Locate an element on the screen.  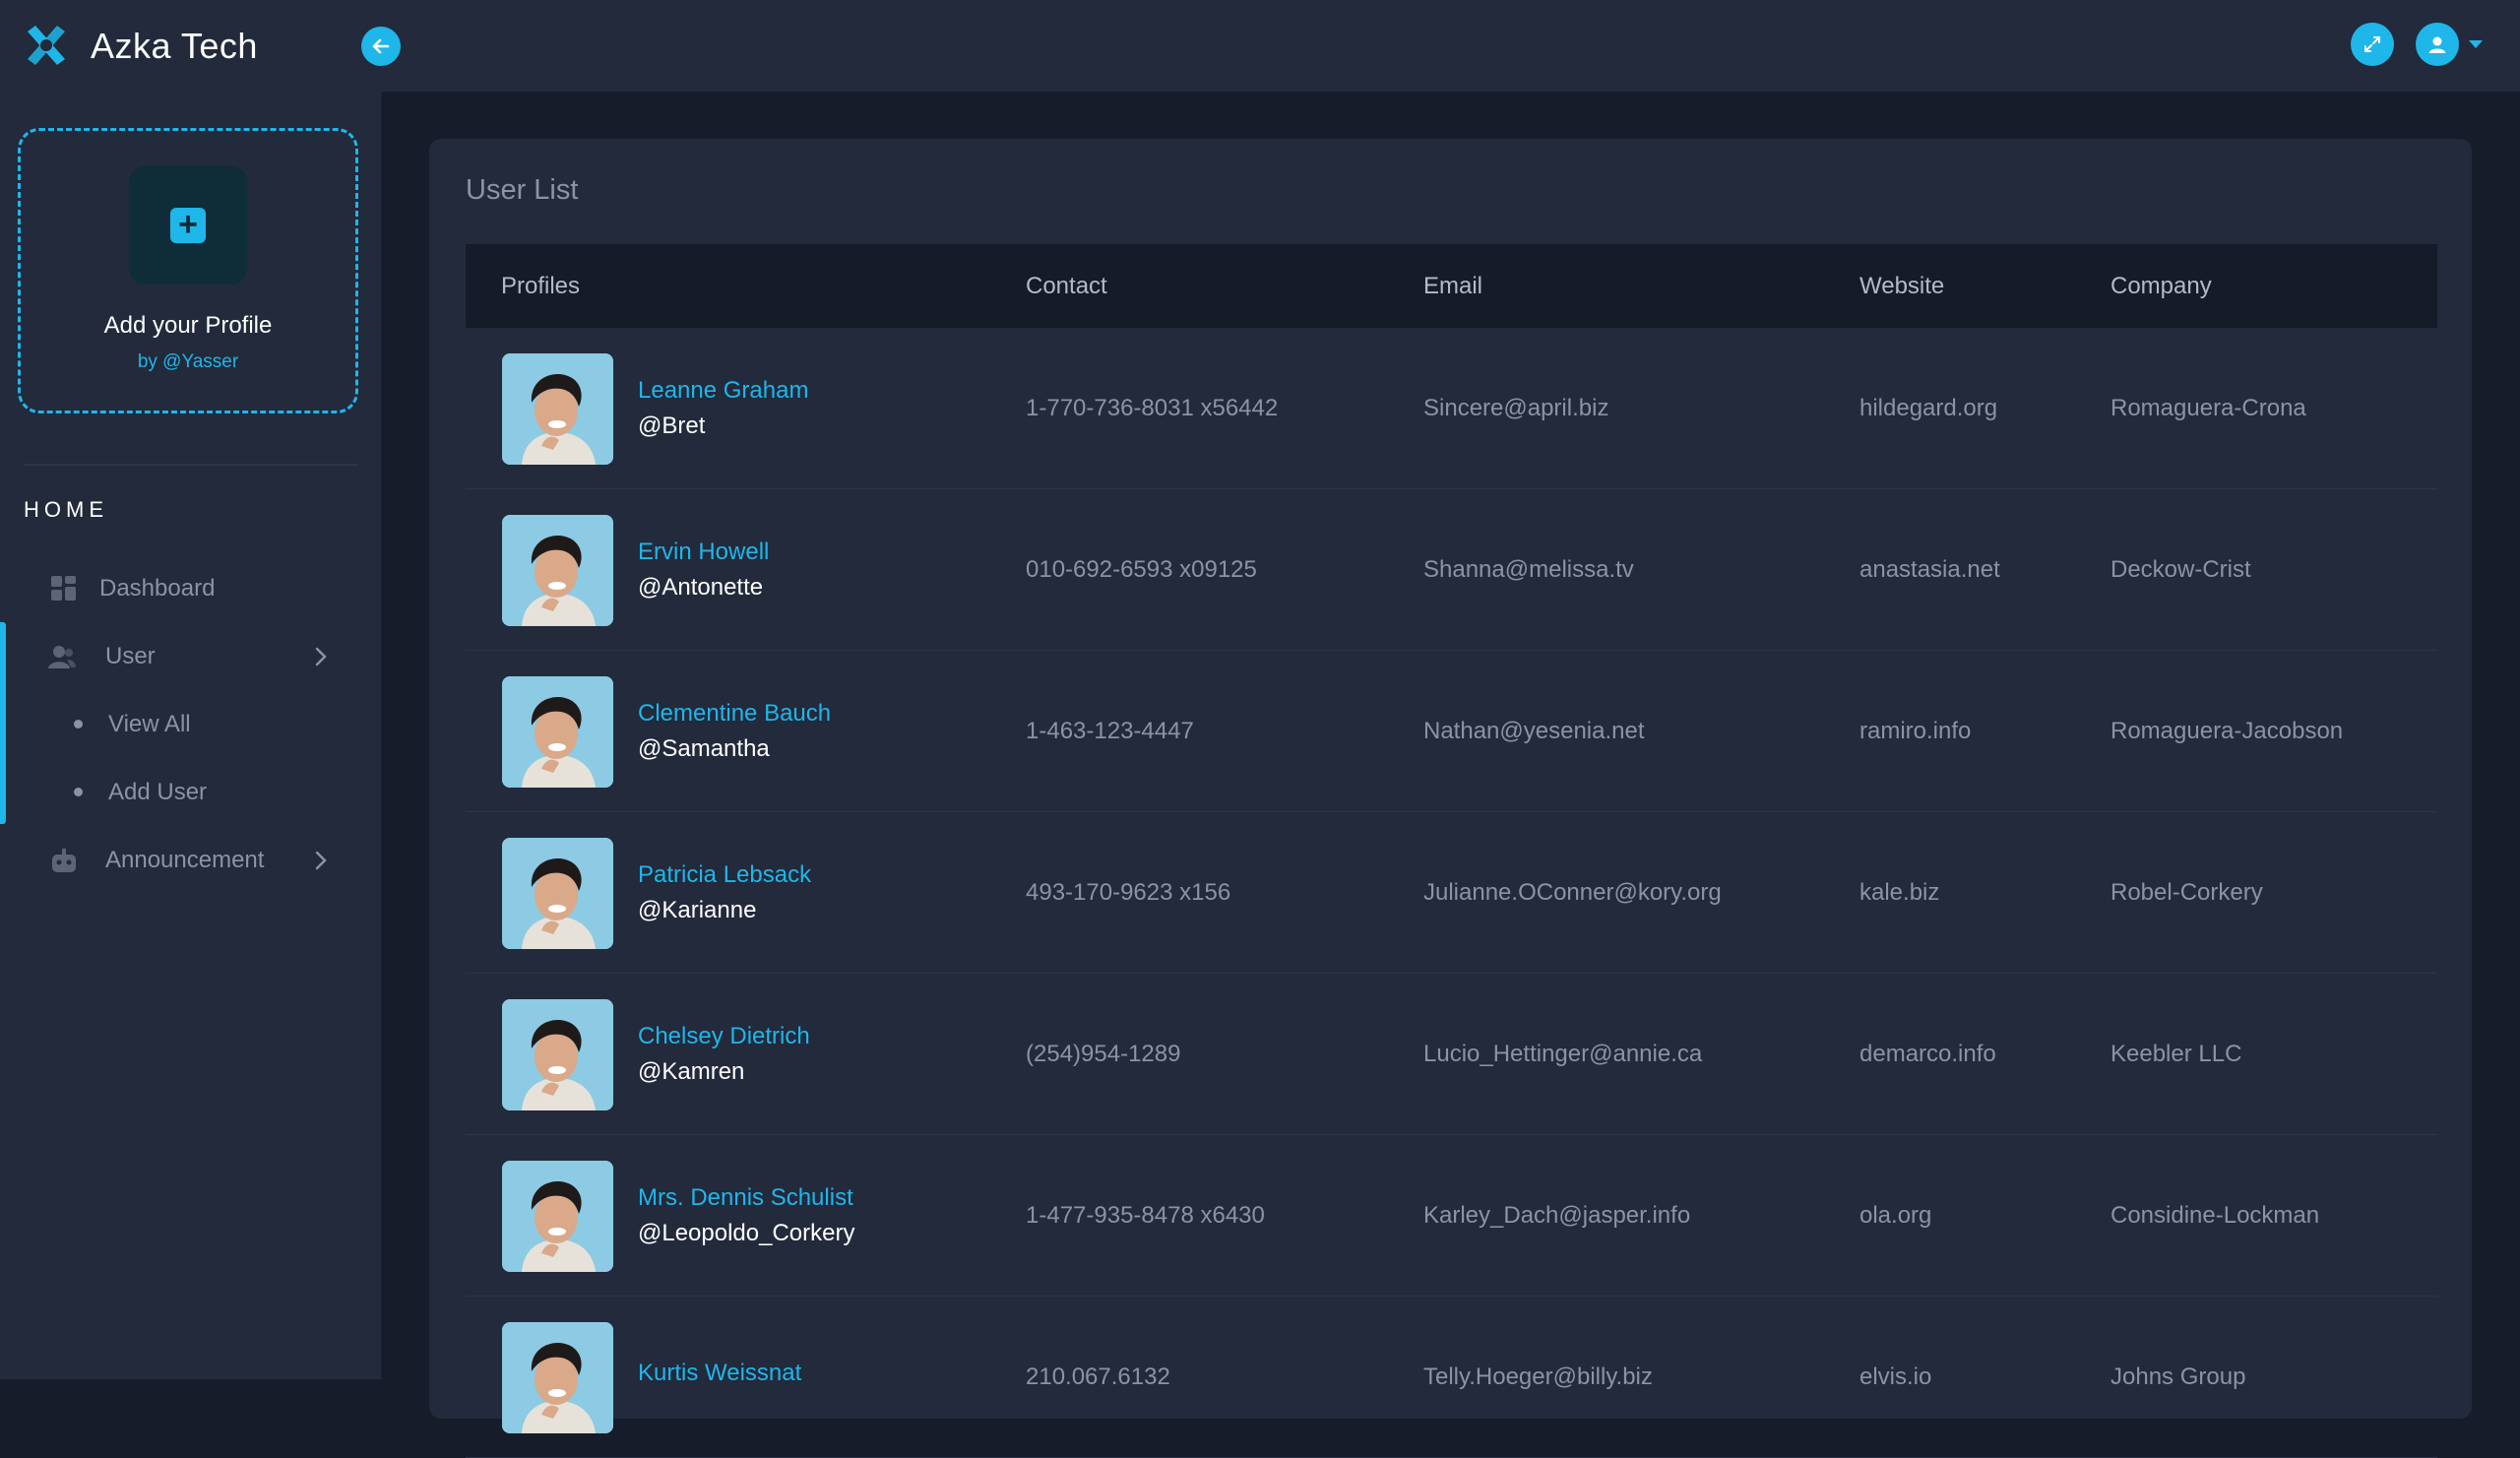
user-email: Telly.Hoeger@billy.biz is located at coordinates (1538, 1376).